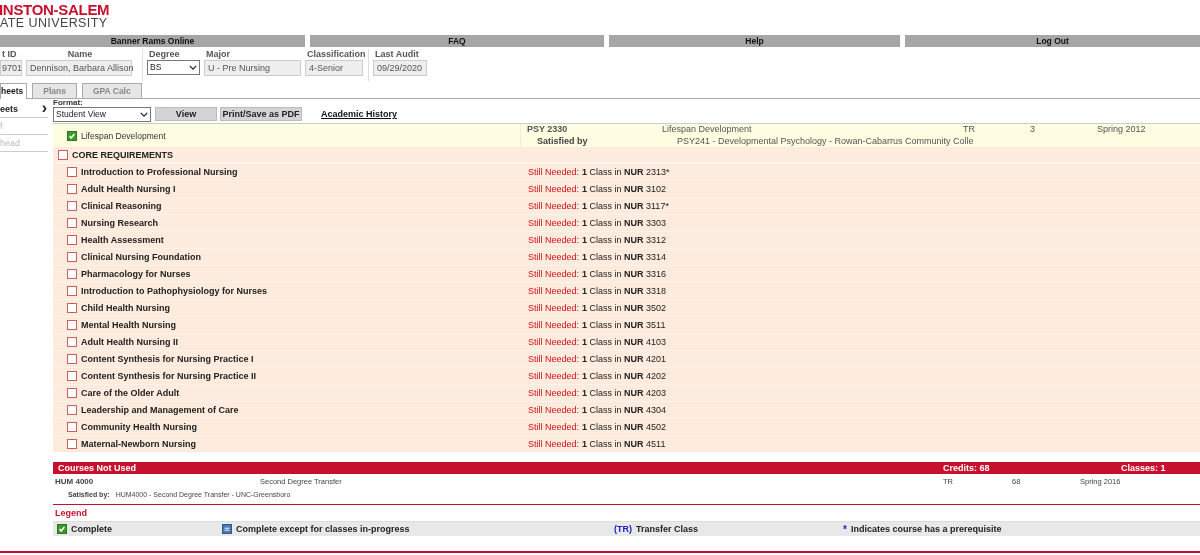  What do you see at coordinates (55, 9) in the screenshot?
I see `university-logo-text: INSTON-SALEM` at bounding box center [55, 9].